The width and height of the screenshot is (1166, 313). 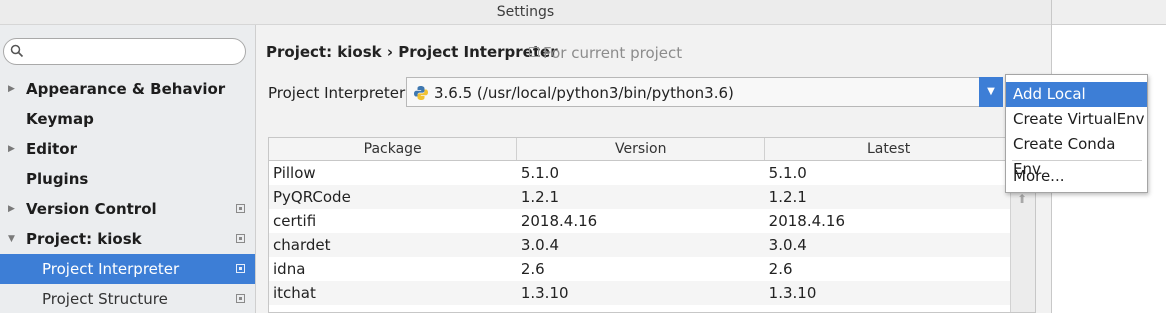 What do you see at coordinates (584, 93) in the screenshot?
I see `interpreter-value: 3.6.5 (/usr/local/python3/bin/python3.6)` at bounding box center [584, 93].